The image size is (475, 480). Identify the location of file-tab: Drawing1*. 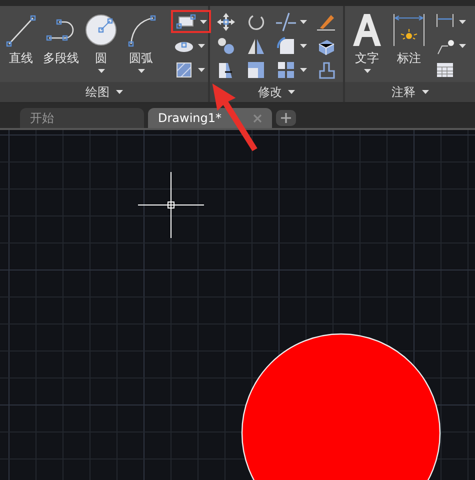
(210, 118).